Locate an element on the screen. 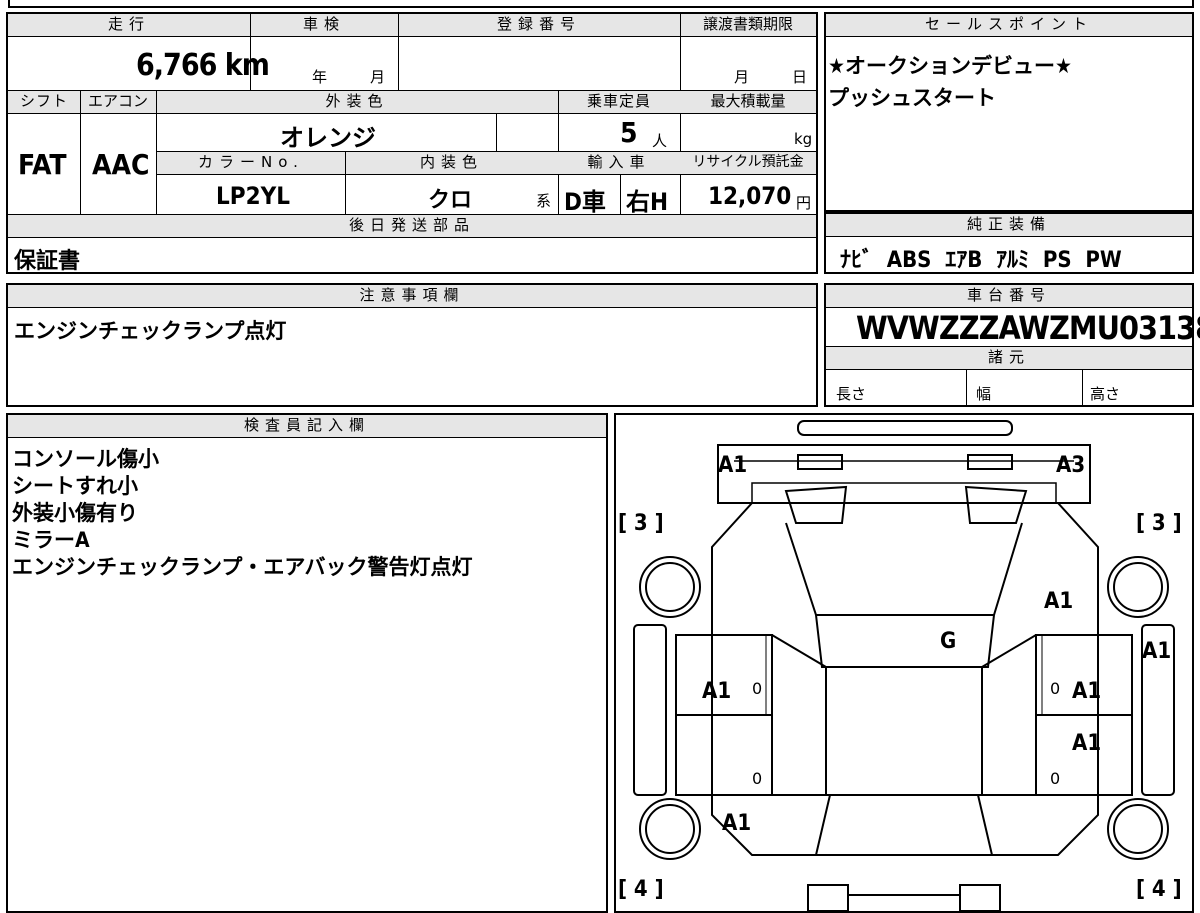  mark-rear-left: A1 is located at coordinates (737, 823).